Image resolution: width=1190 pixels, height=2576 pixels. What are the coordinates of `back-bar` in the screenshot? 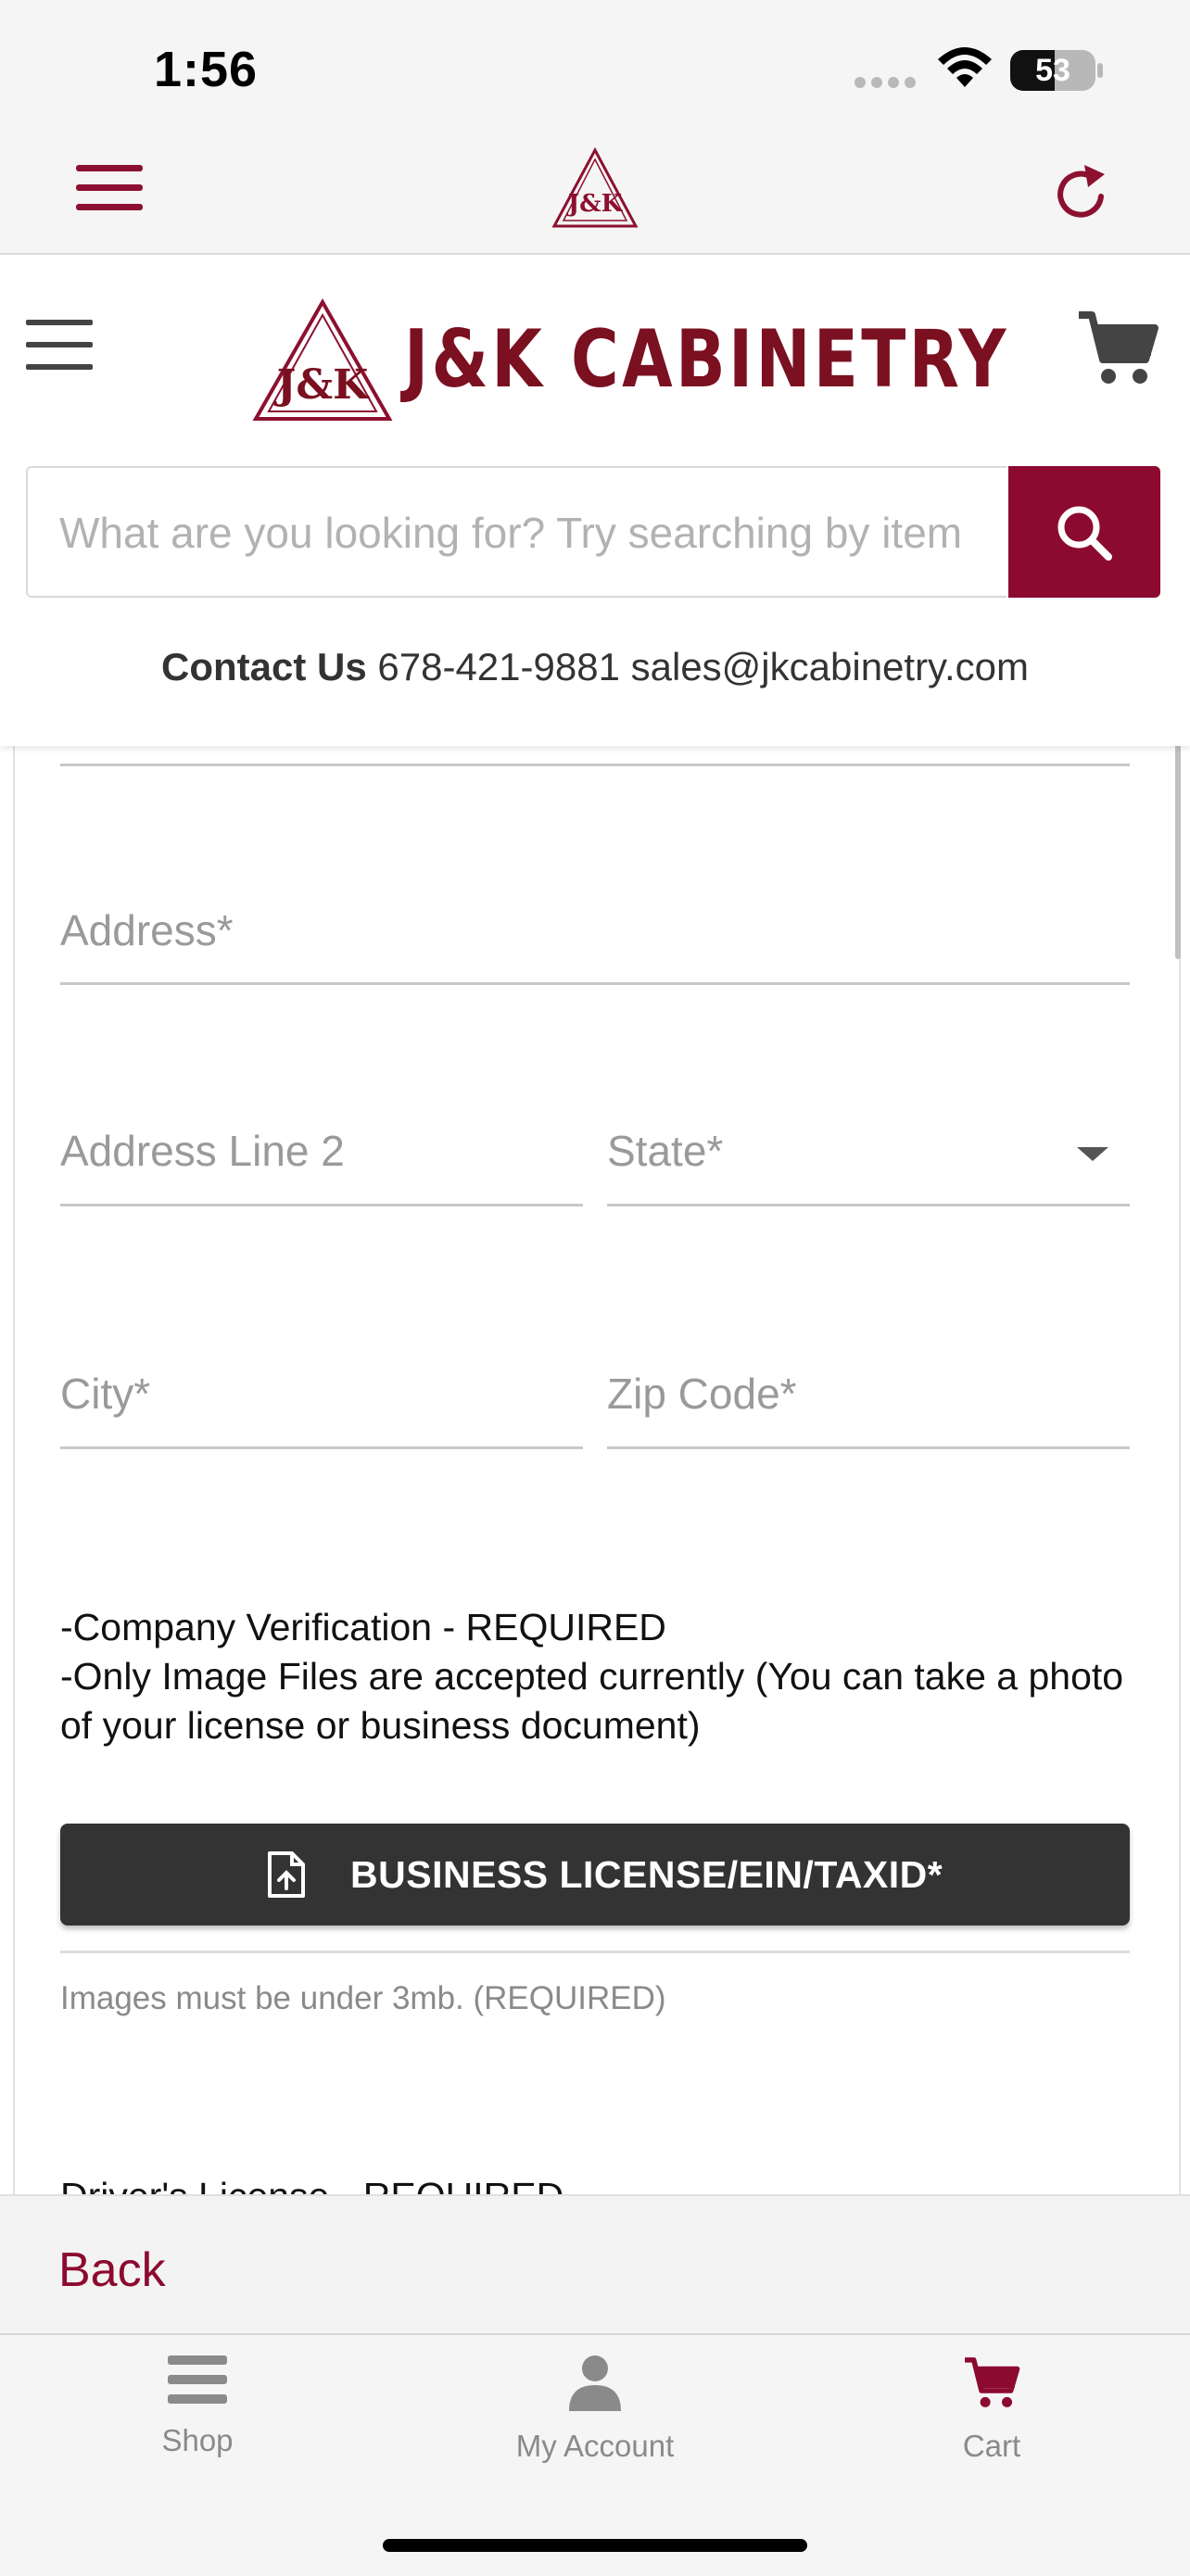 It's located at (595, 2264).